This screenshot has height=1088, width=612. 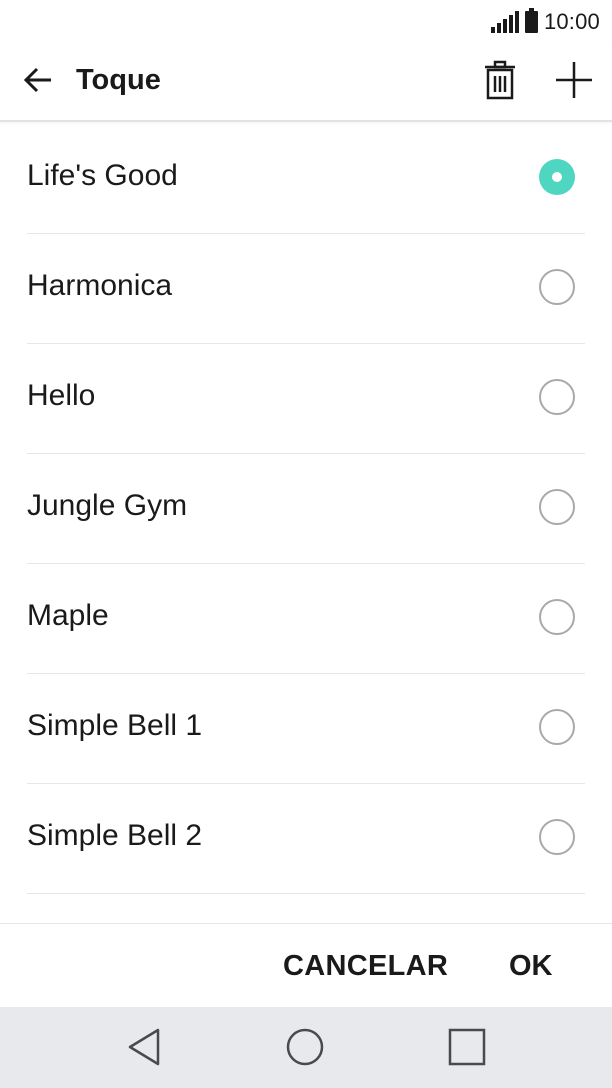 What do you see at coordinates (504, 22) in the screenshot?
I see `signal-bars-icon` at bounding box center [504, 22].